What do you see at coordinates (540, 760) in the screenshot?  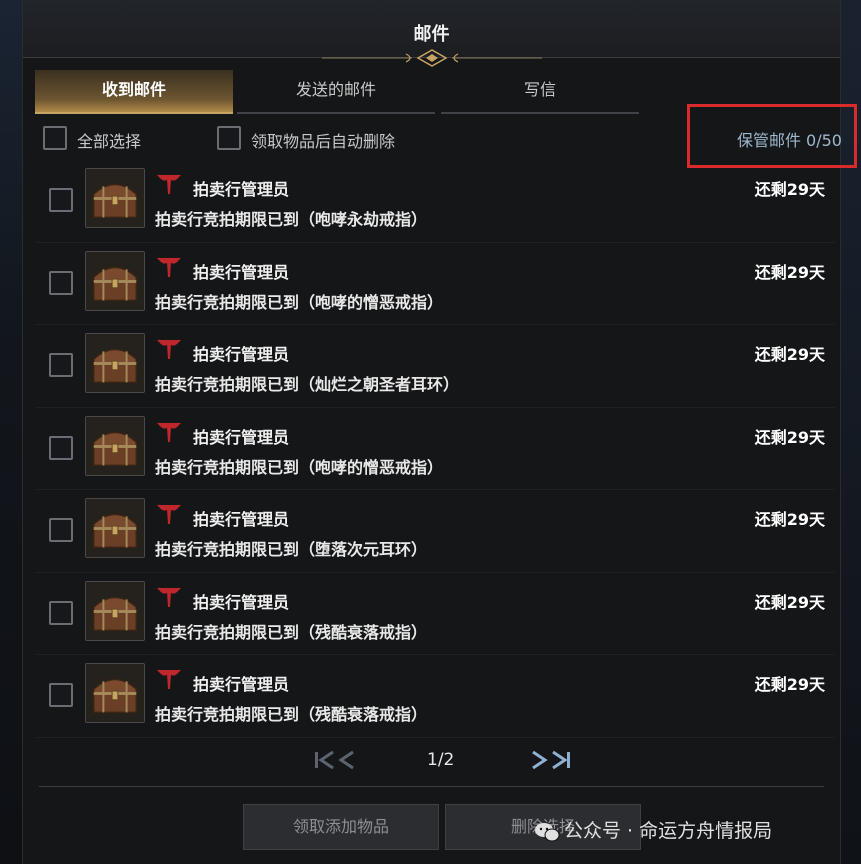 I see `next-page-icon` at bounding box center [540, 760].